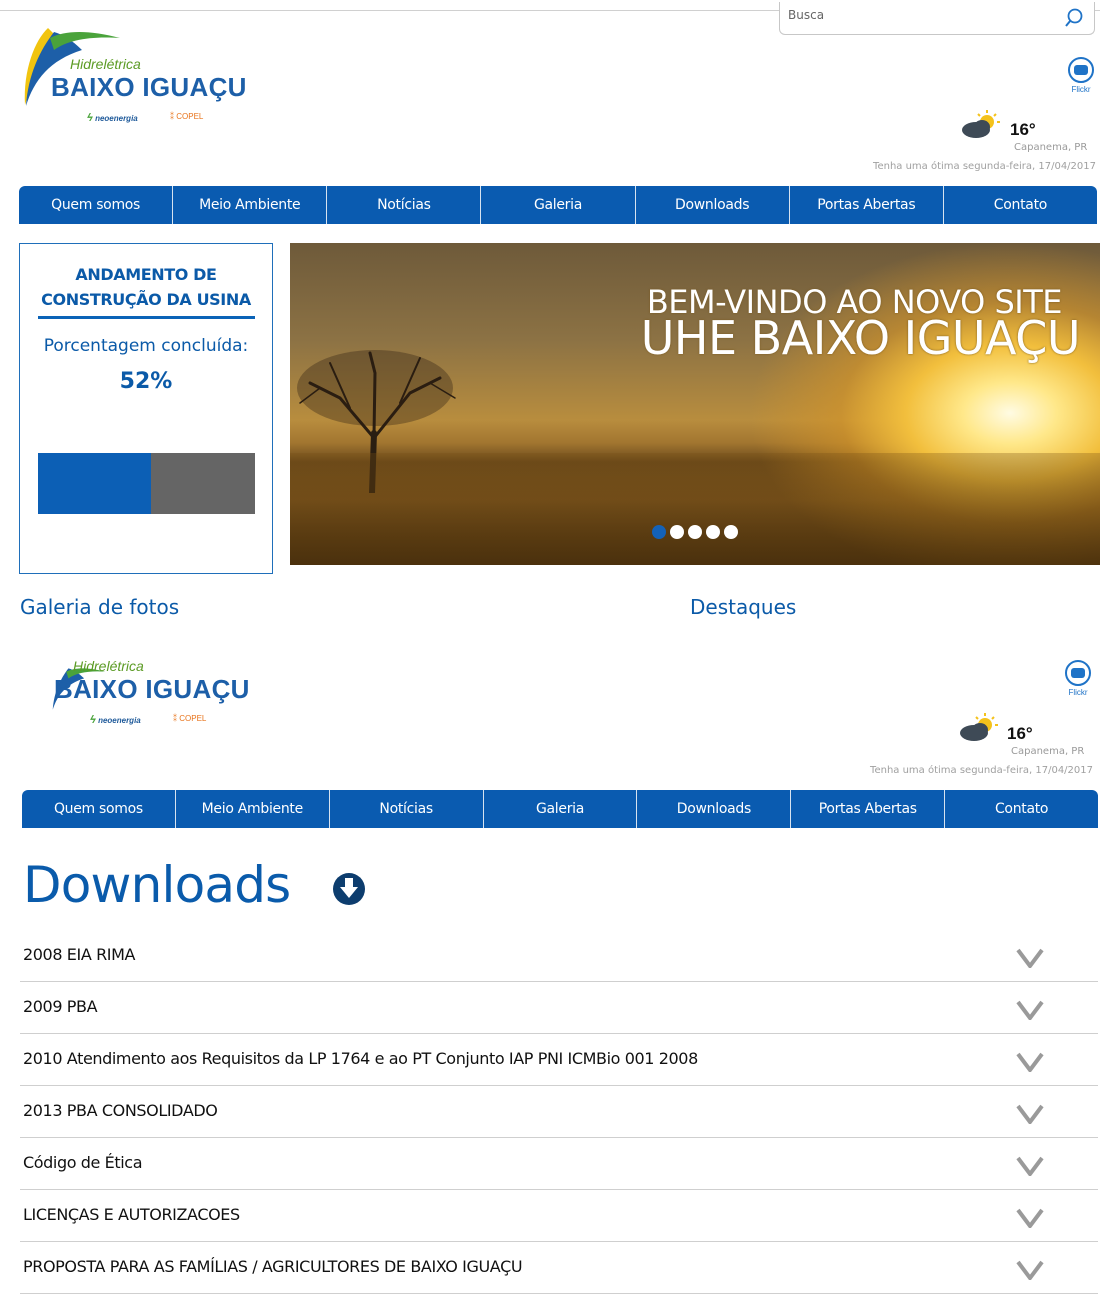 This screenshot has width=1100, height=1294. What do you see at coordinates (923, 15) in the screenshot?
I see `search-input` at bounding box center [923, 15].